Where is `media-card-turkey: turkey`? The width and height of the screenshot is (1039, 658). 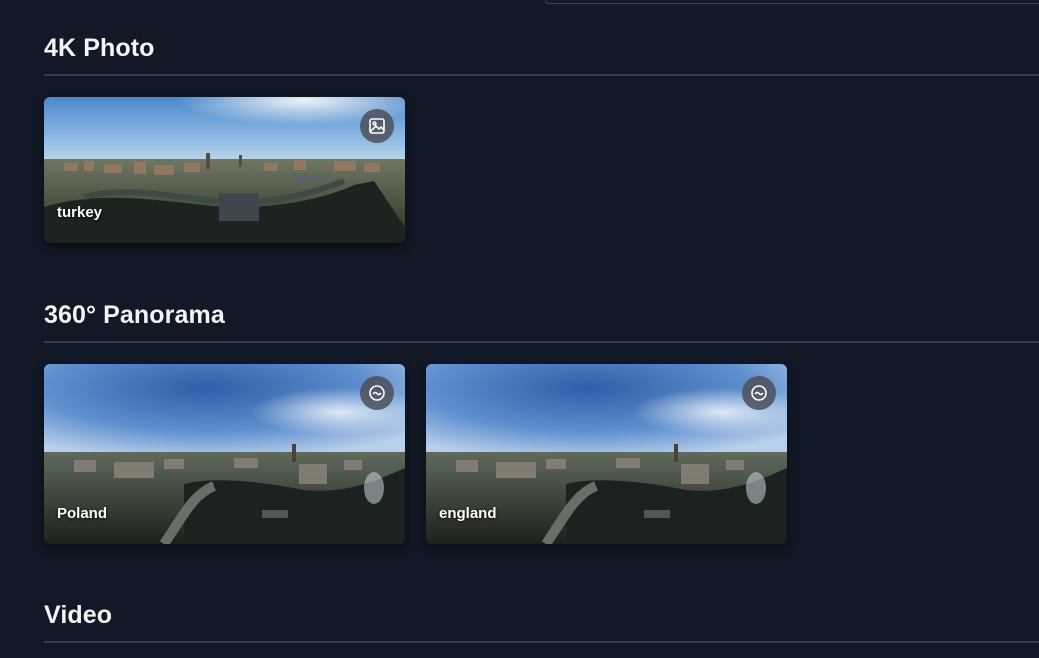 media-card-turkey: turkey is located at coordinates (224, 170).